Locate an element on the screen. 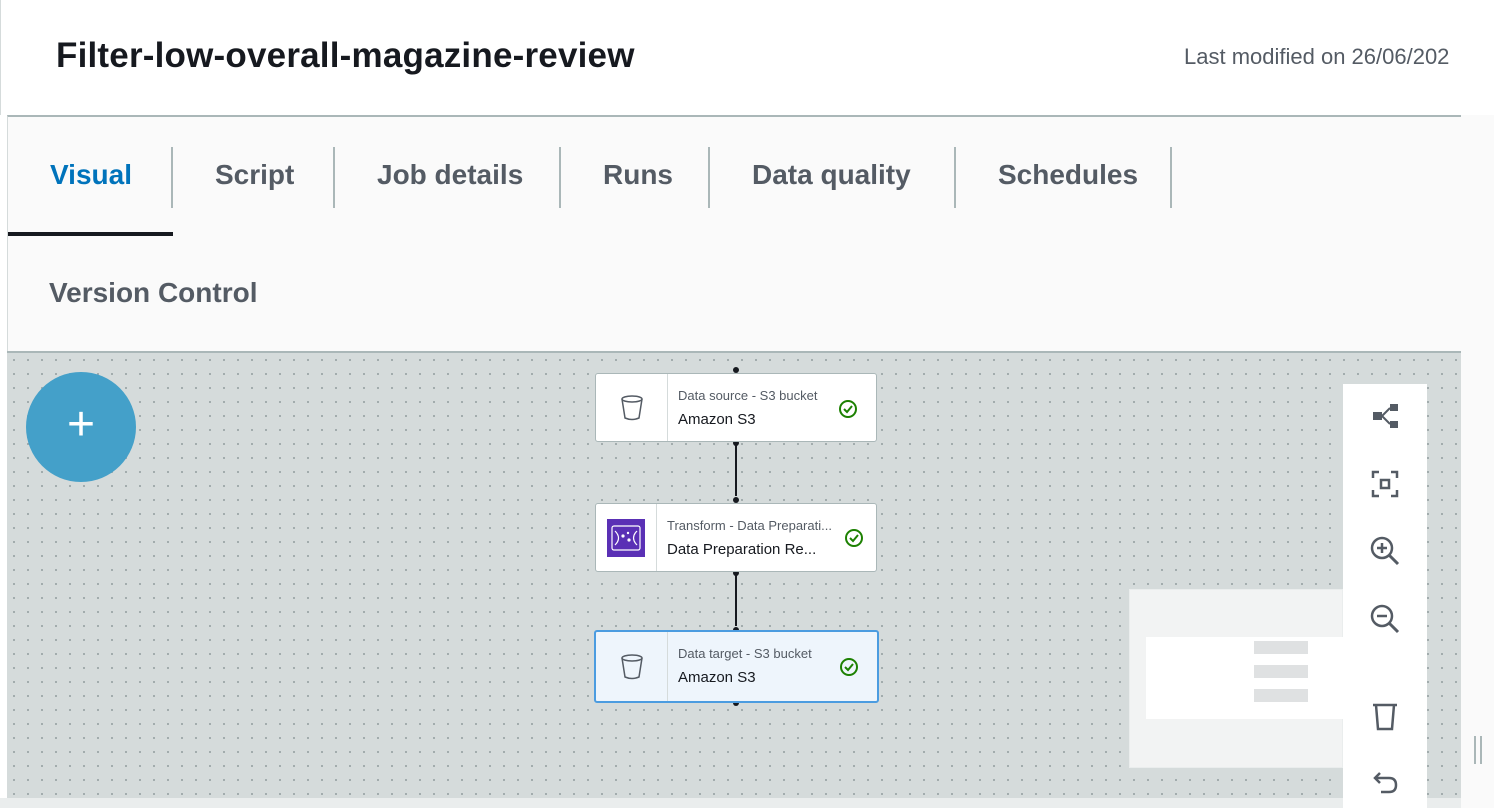  delete-icon is located at coordinates (1385, 717).